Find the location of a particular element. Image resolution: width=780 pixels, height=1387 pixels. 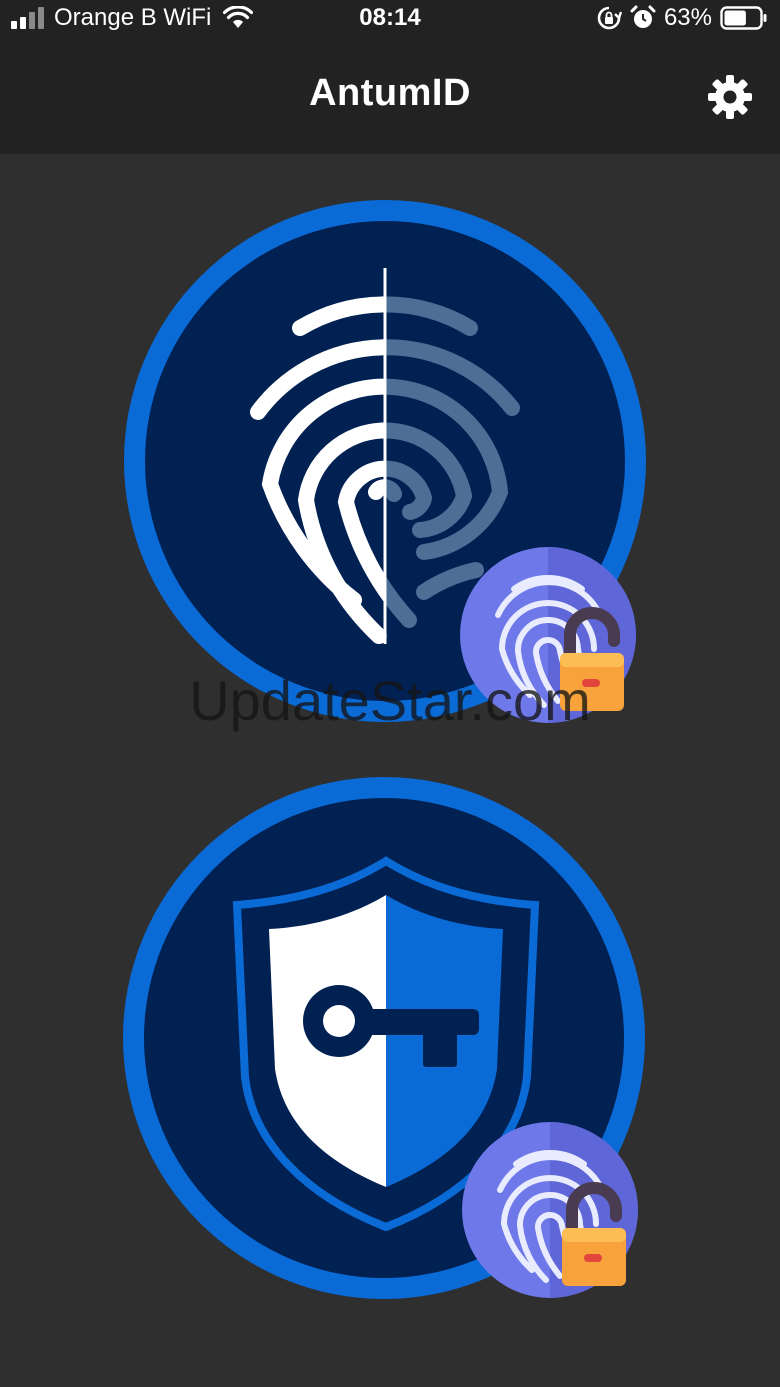

status-right: 63% is located at coordinates (682, 18).